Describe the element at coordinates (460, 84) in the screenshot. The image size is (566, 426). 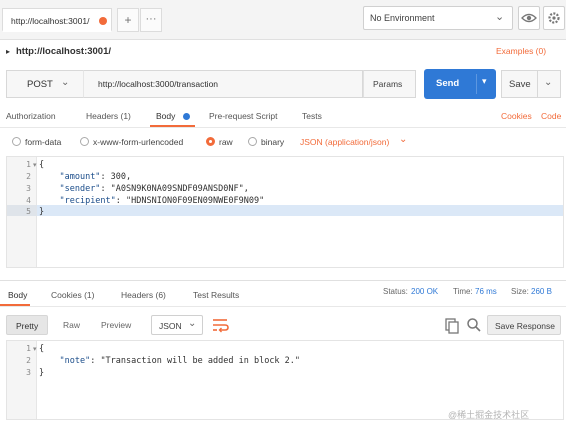
I see `send-button: Send ▾` at that location.